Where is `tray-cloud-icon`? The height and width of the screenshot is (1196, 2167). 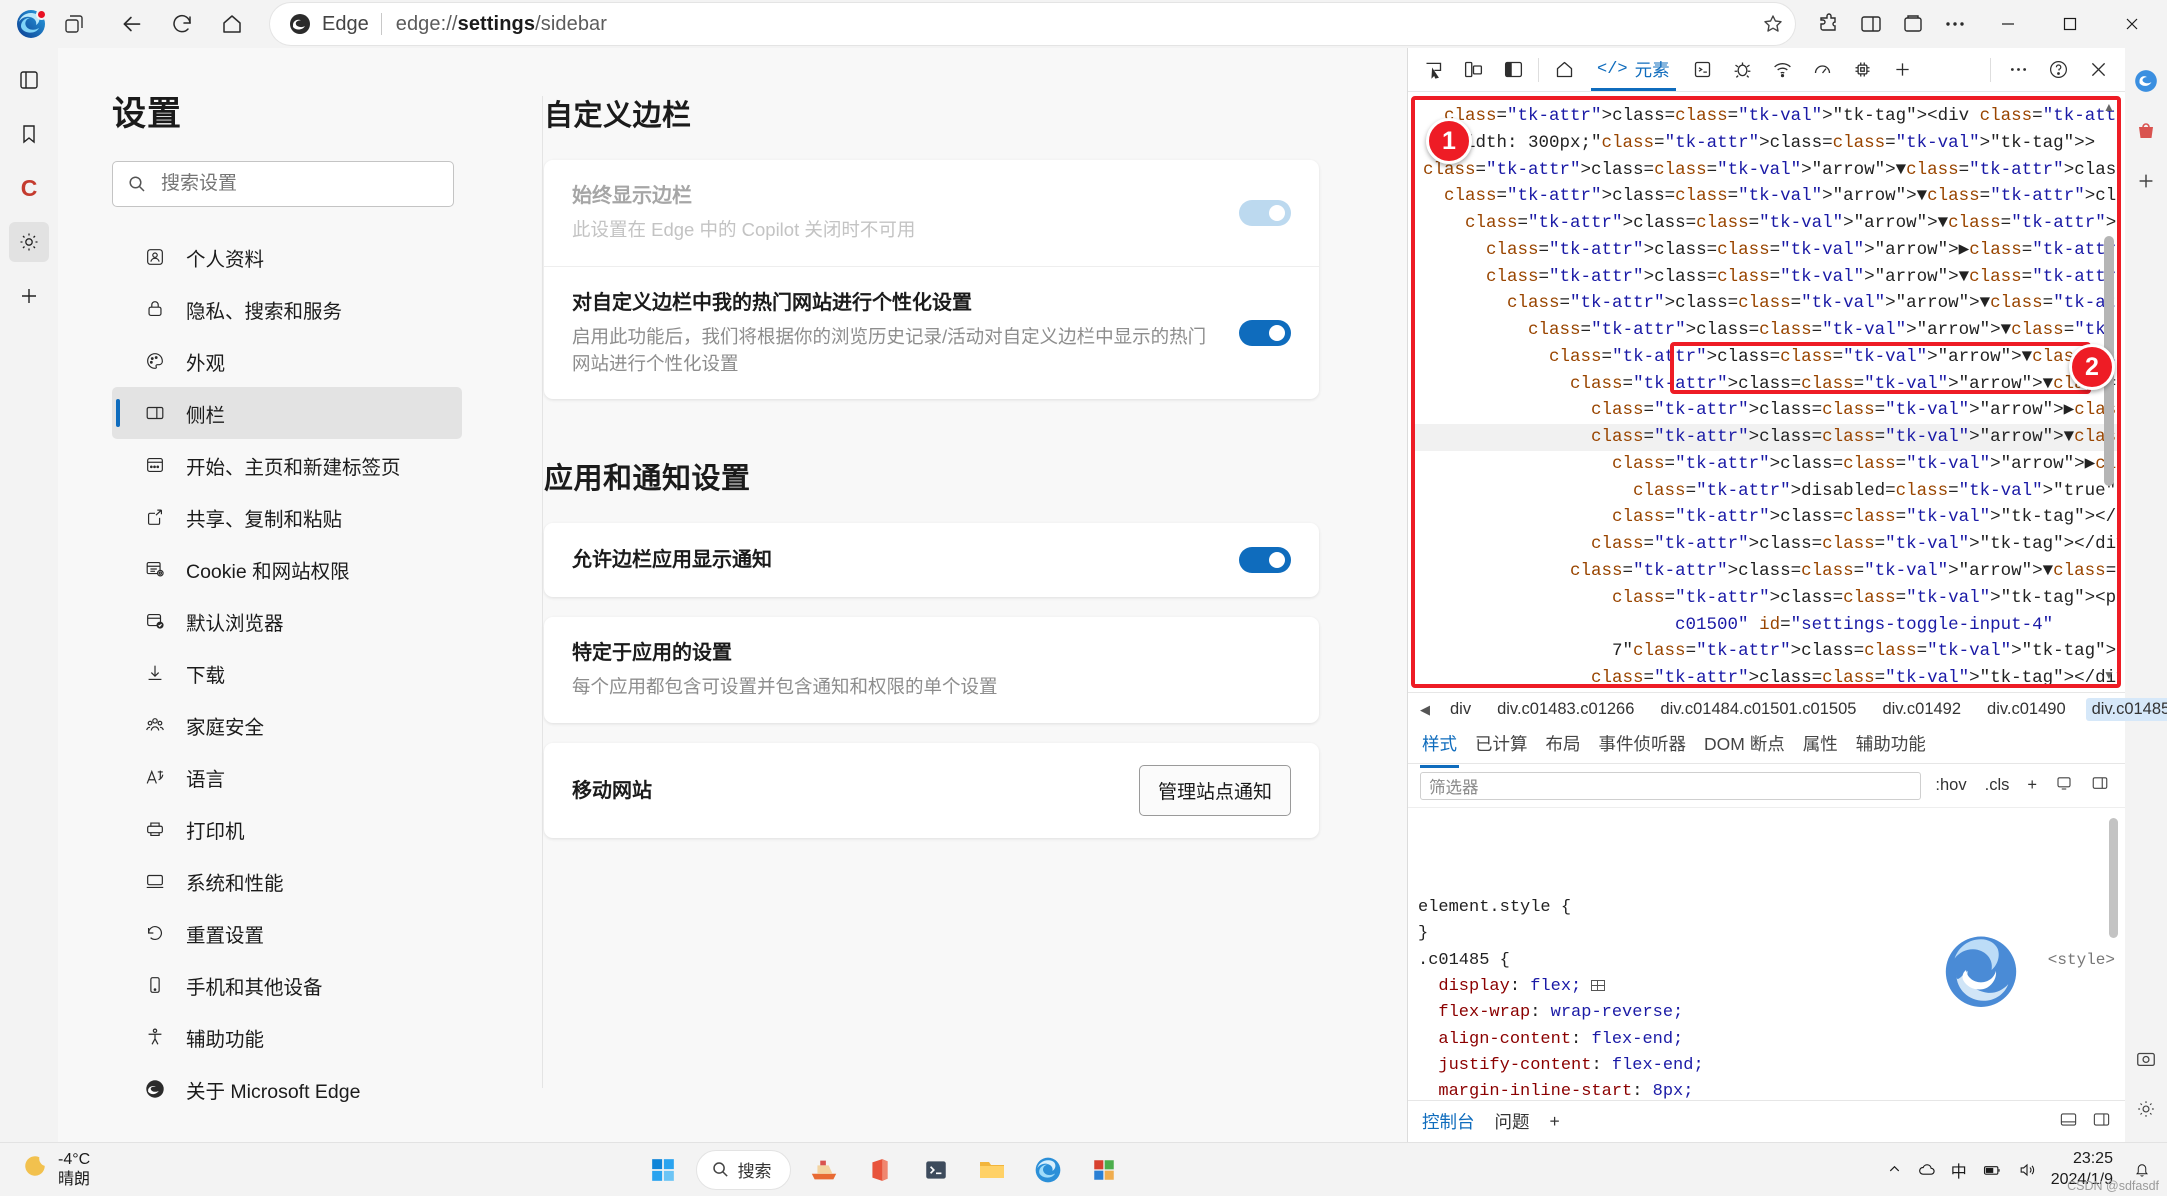
tray-cloud-icon is located at coordinates (1927, 1170).